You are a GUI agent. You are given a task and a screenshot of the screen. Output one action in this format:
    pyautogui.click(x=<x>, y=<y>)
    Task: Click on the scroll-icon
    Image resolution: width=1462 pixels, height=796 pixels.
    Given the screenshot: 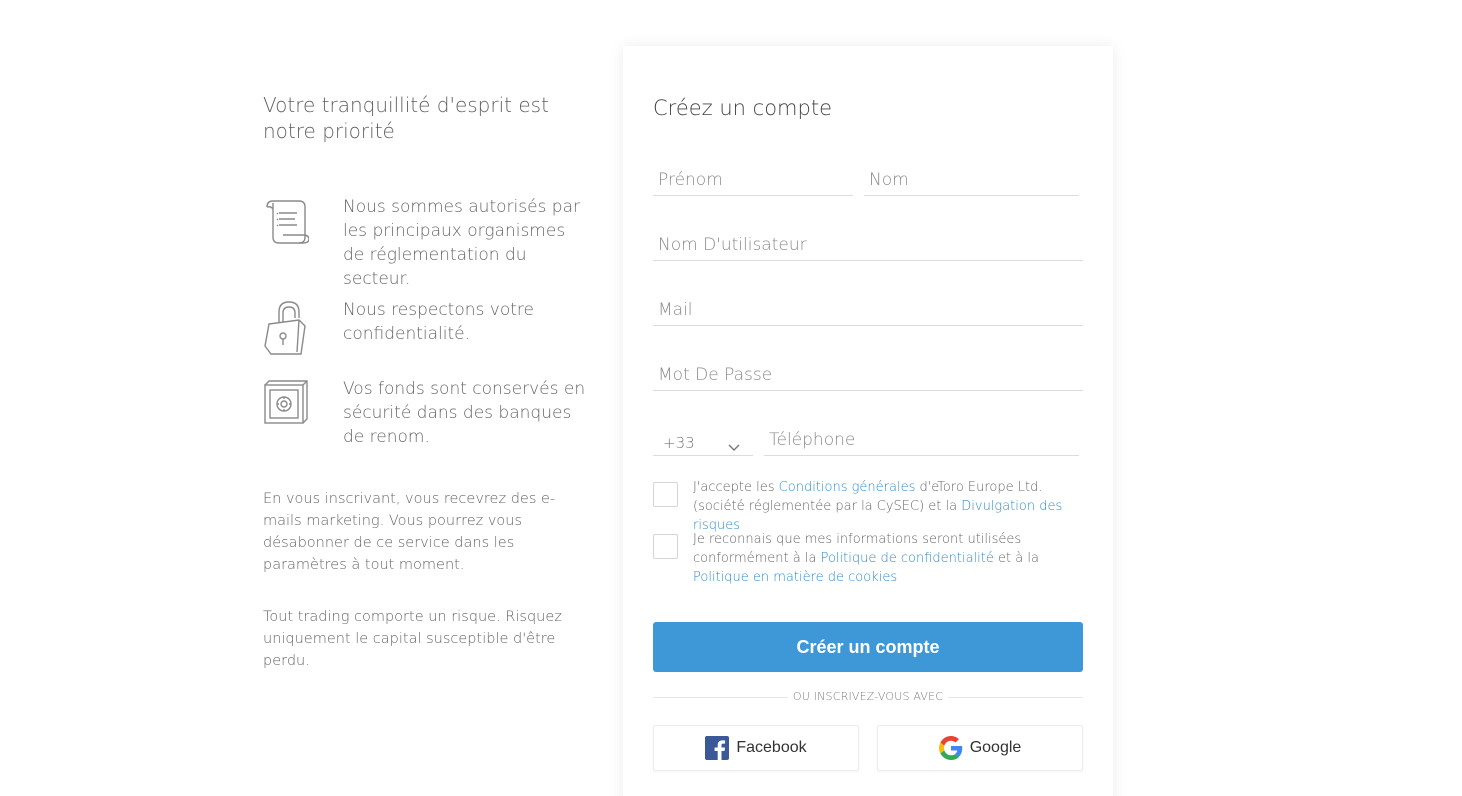 What is the action you would take?
    pyautogui.click(x=286, y=223)
    